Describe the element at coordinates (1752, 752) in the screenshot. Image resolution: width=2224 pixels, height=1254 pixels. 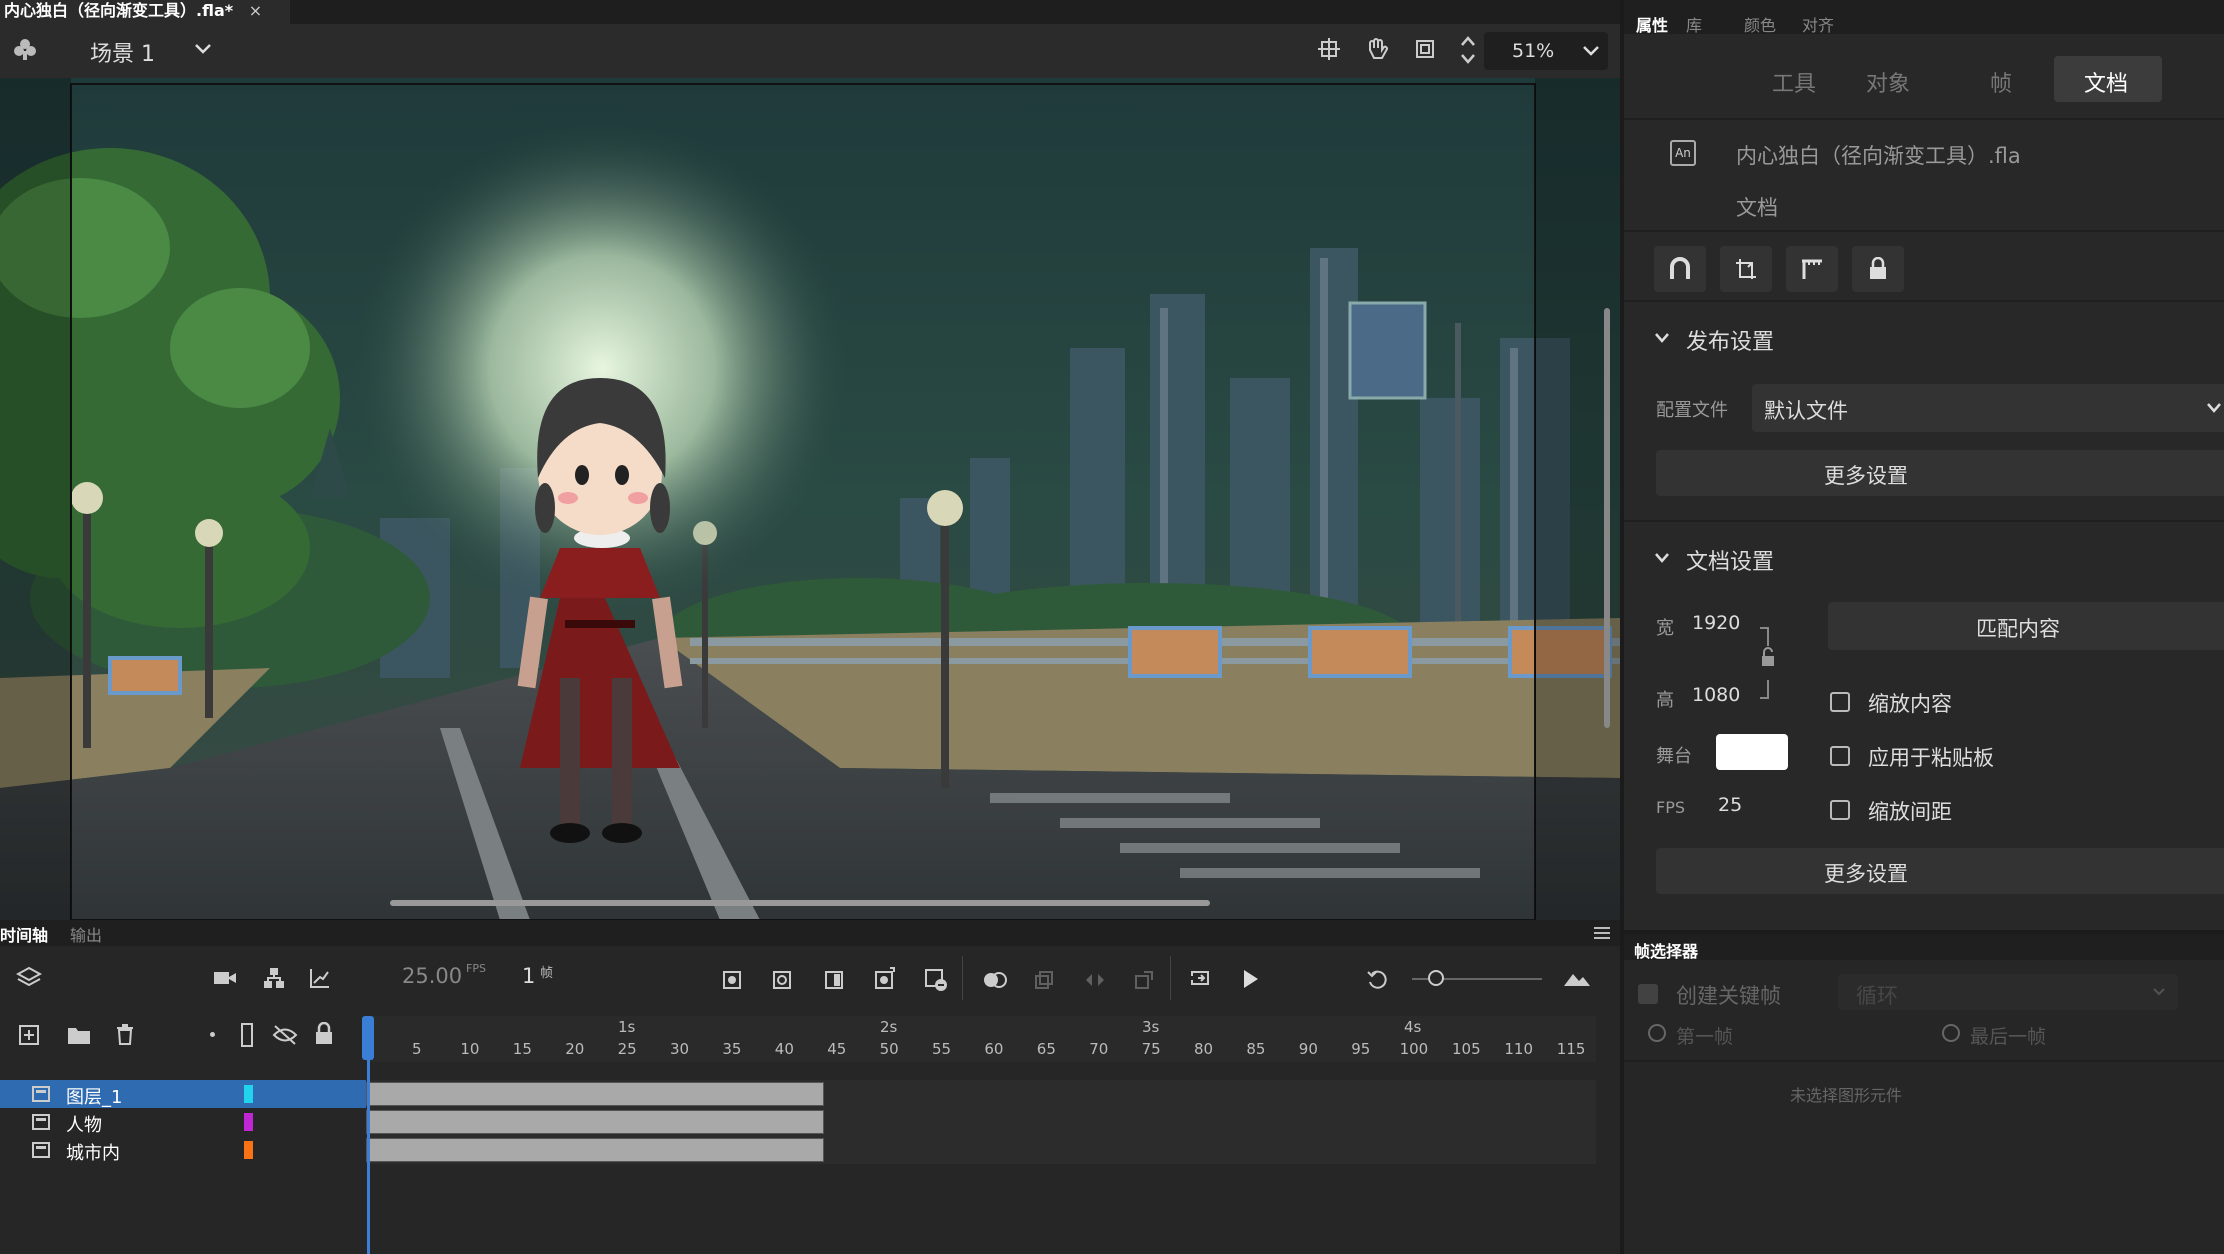
I see `stage-color-swatch` at that location.